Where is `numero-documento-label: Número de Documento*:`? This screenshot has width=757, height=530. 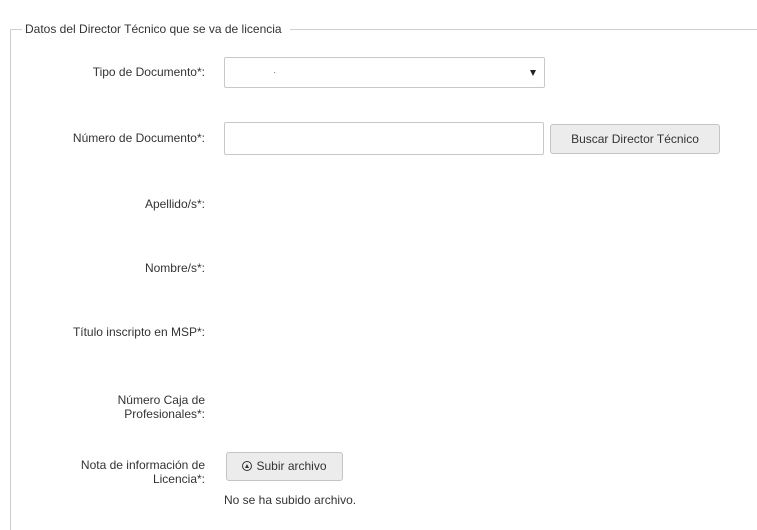
numero-documento-label: Número de Documento*: is located at coordinates (138, 138).